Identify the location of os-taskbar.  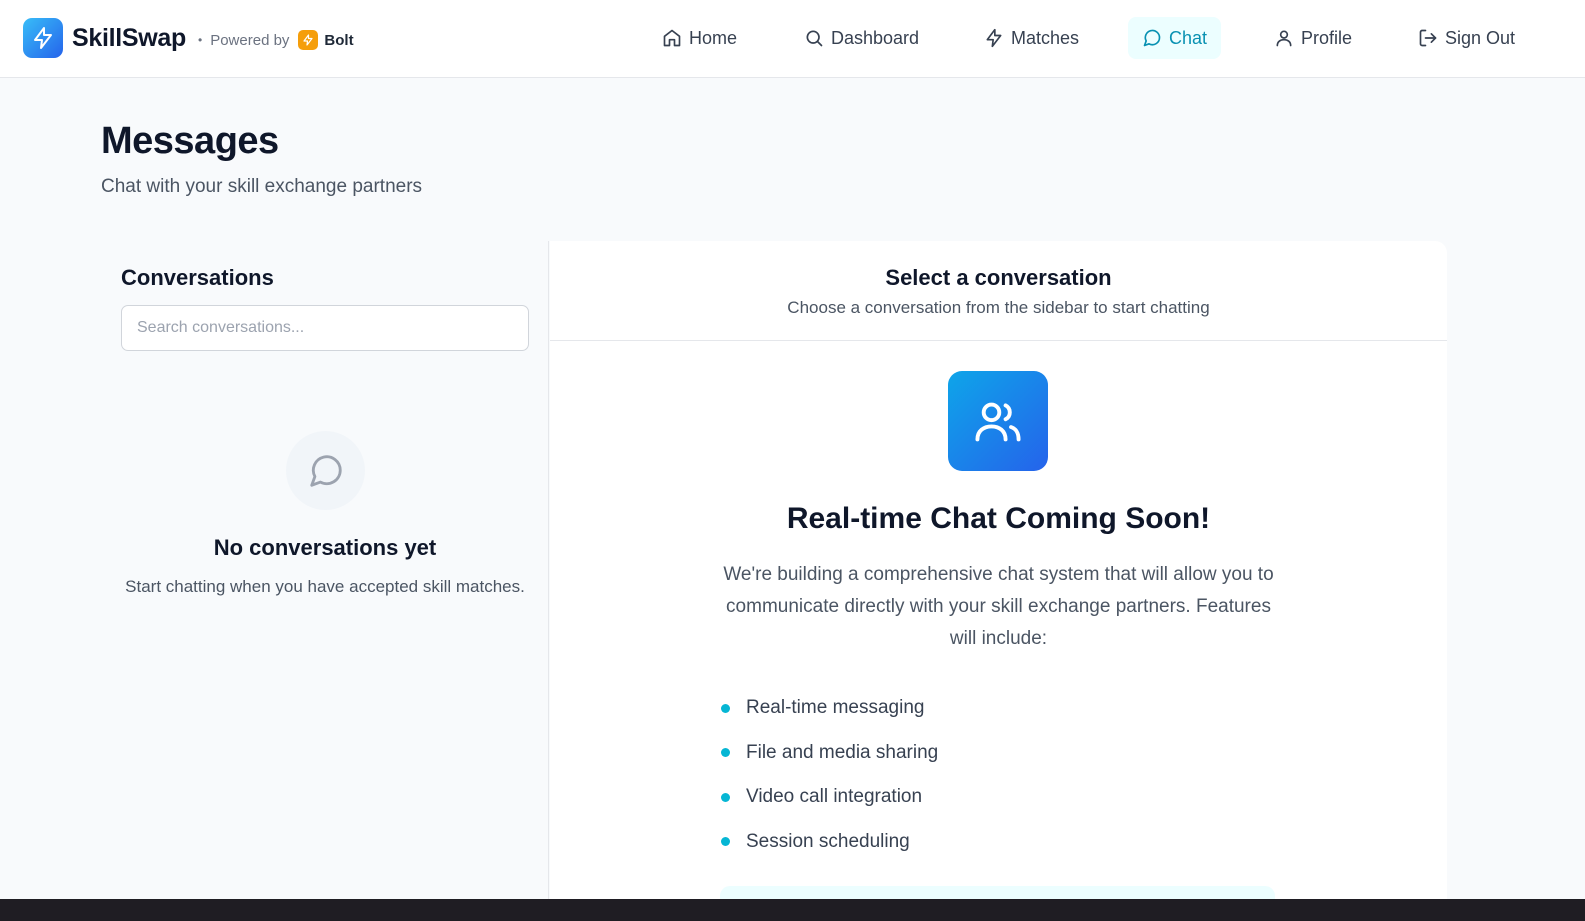
(792, 910).